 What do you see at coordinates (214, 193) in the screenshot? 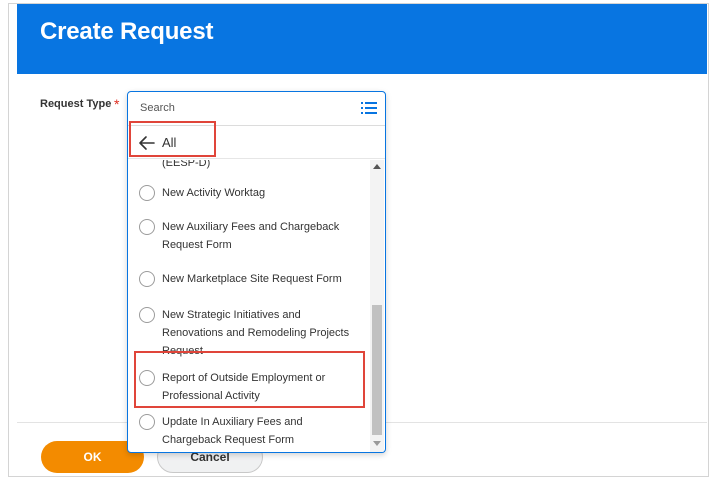
I see `option-label: New Activity Worktag` at bounding box center [214, 193].